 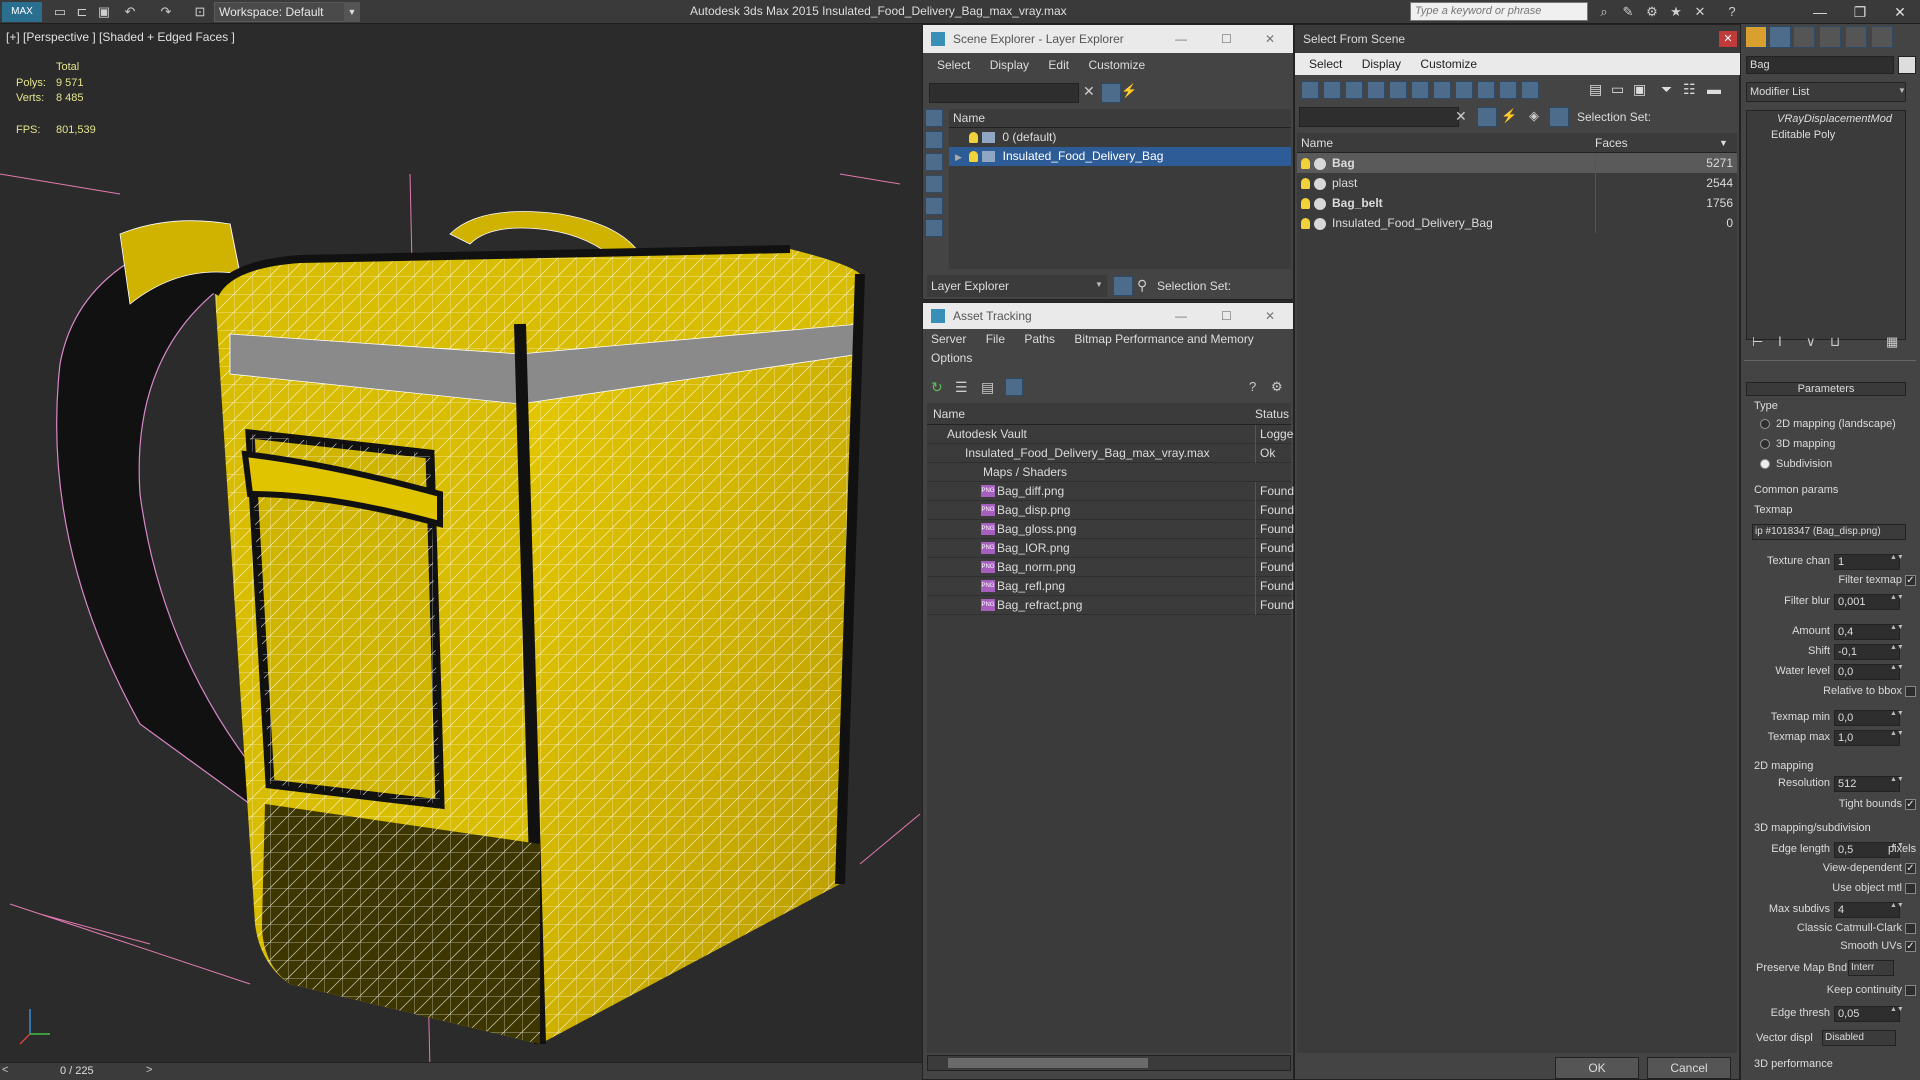 What do you see at coordinates (1689, 1068) in the screenshot?
I see `cancel-button: Cancel` at bounding box center [1689, 1068].